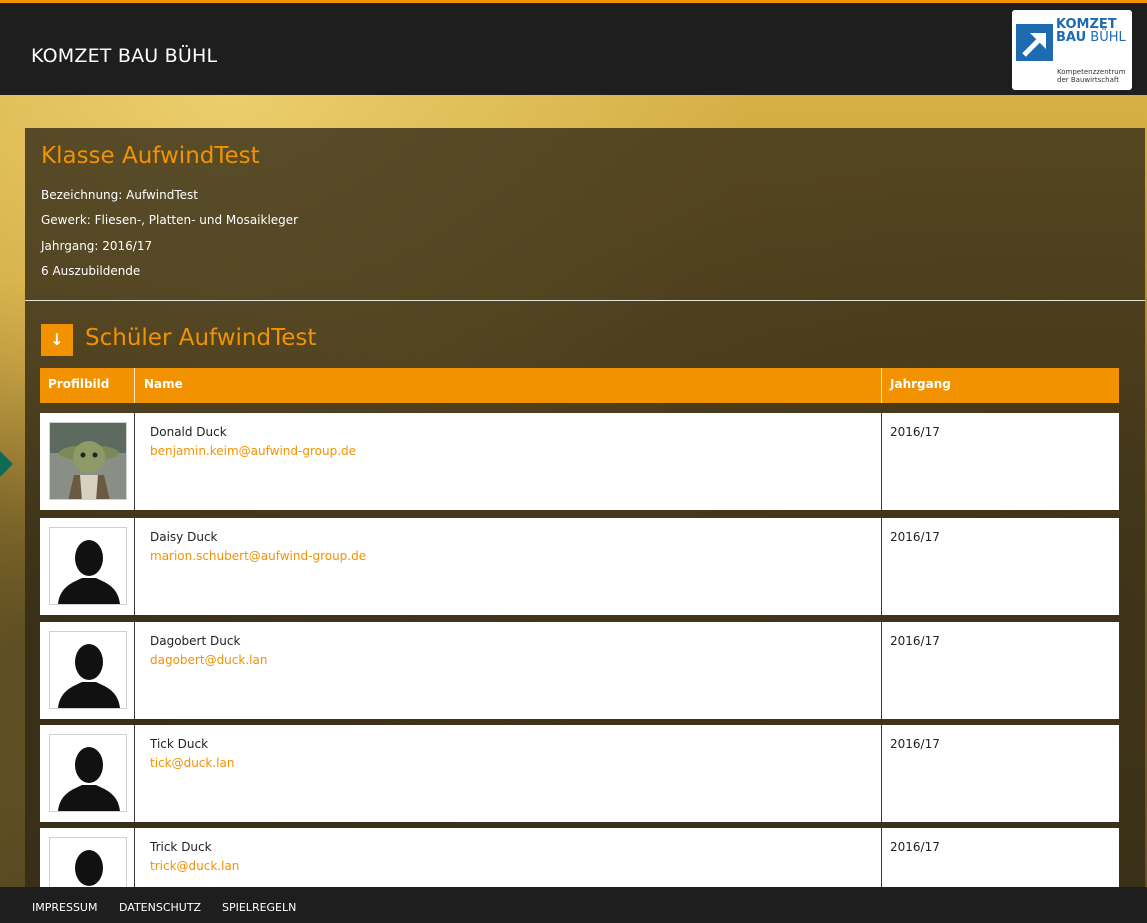 The image size is (1147, 923). Describe the element at coordinates (1091, 72) in the screenshot. I see `logo-subtitle-1: Kompetenzzentrum` at that location.